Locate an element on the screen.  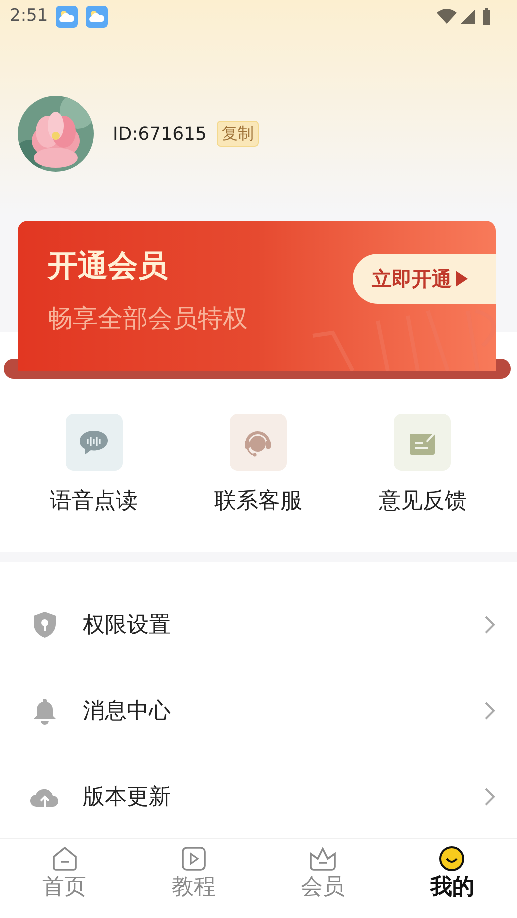
action-label: 联系客服 is located at coordinates (258, 501).